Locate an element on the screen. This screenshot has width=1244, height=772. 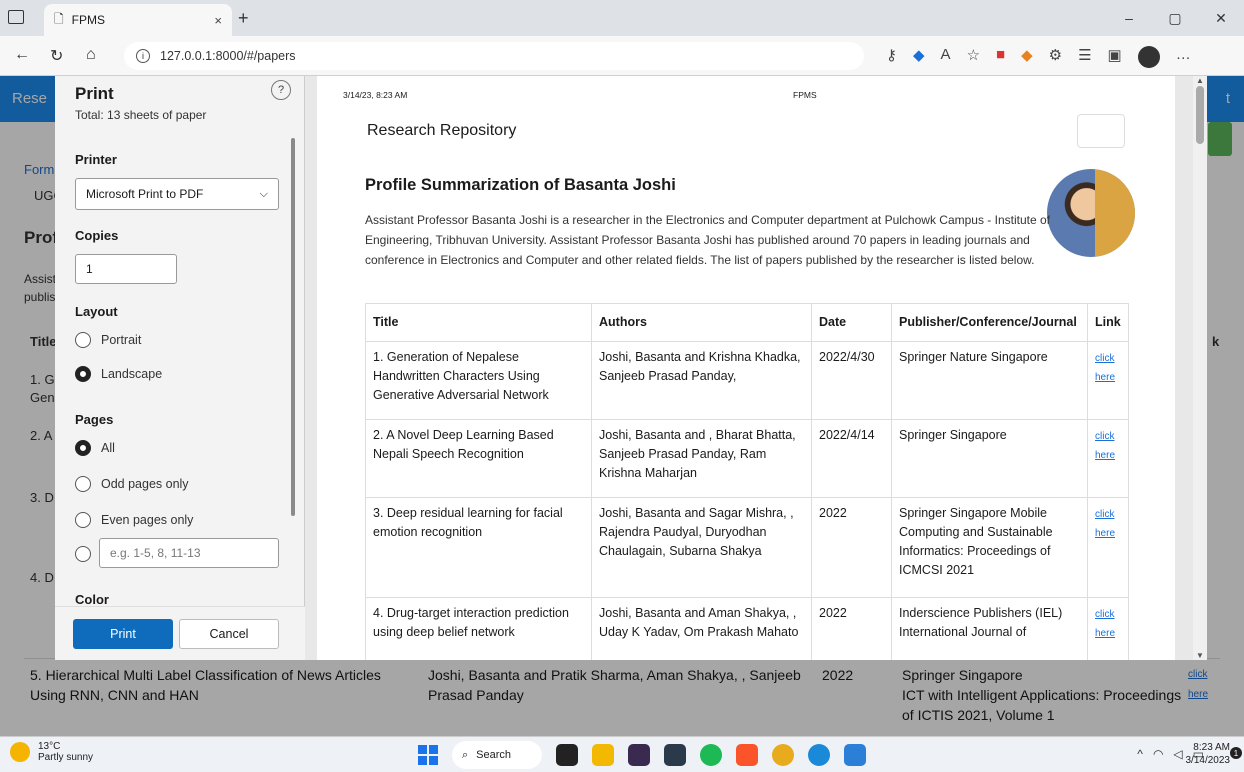
cancel-button: Cancel is located at coordinates (229, 634).